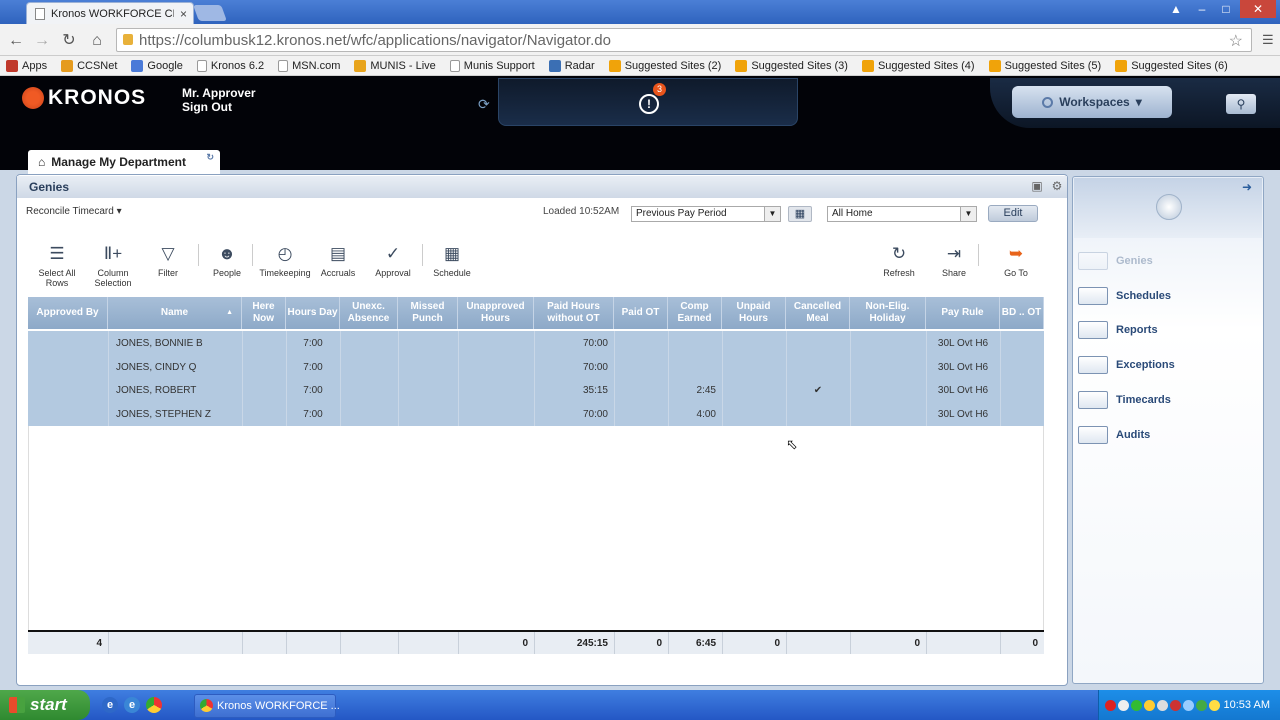  What do you see at coordinates (369, 313) in the screenshot?
I see `column-header: Unexc. Absence` at bounding box center [369, 313].